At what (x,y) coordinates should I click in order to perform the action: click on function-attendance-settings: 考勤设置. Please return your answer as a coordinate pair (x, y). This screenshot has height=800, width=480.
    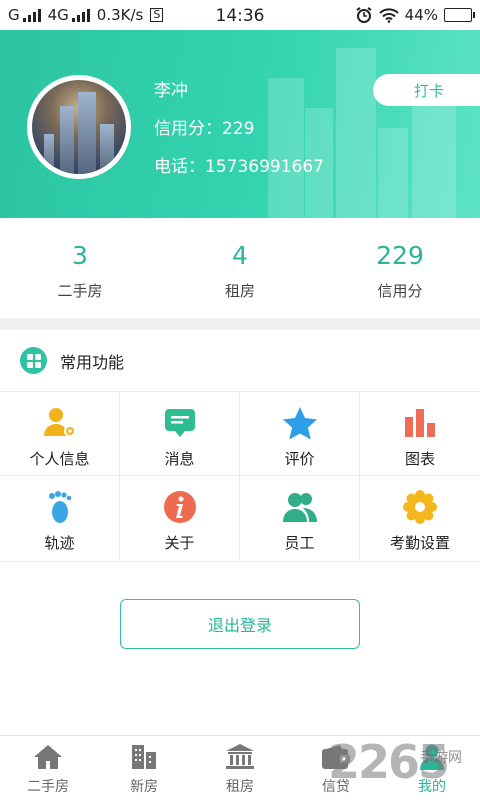
    Looking at the image, I should click on (420, 518).